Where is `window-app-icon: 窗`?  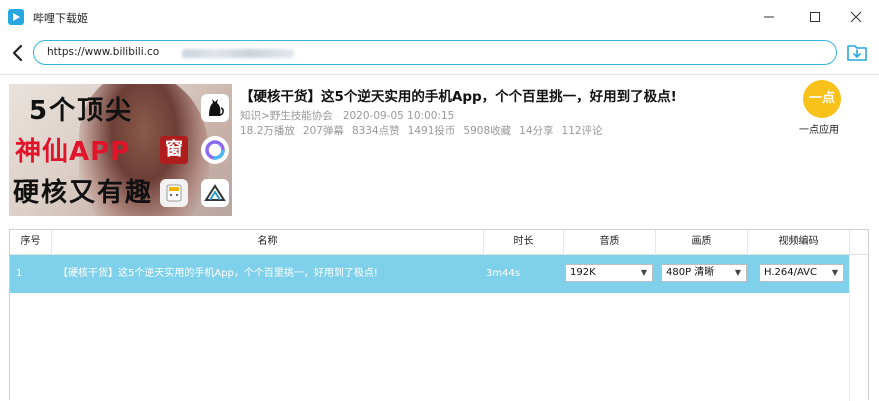
window-app-icon: 窗 is located at coordinates (174, 150).